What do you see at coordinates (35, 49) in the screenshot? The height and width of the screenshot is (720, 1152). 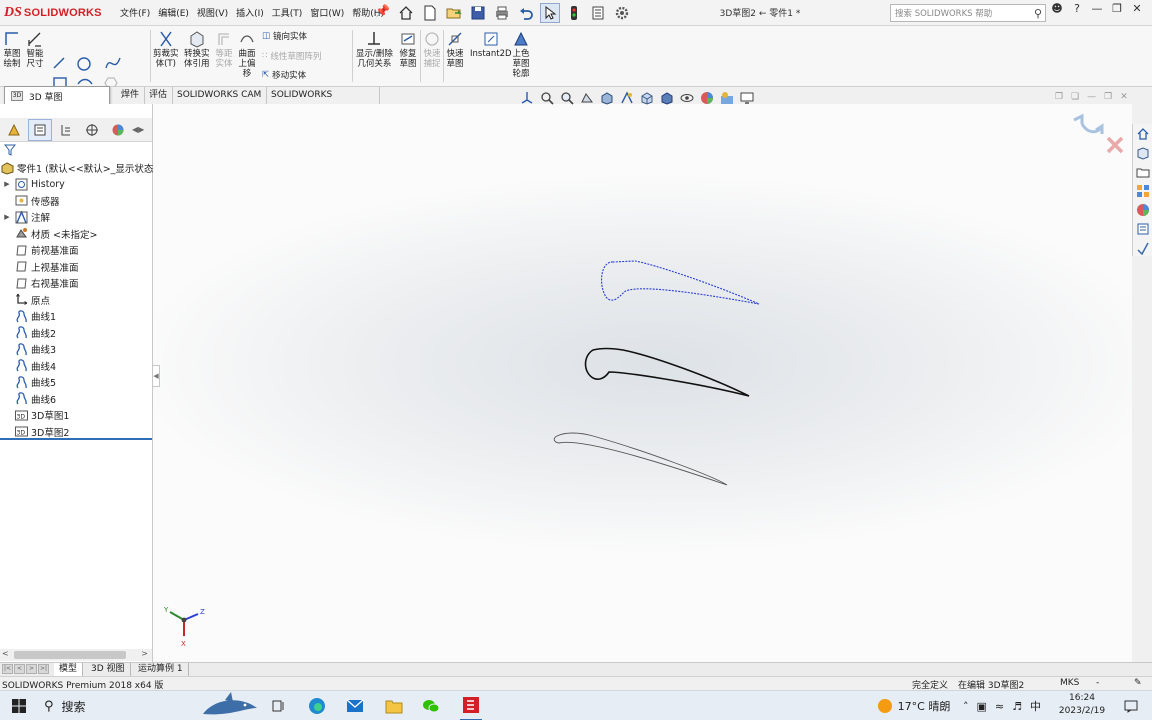 I see `smart-dimension-button: 智能 尺寸` at bounding box center [35, 49].